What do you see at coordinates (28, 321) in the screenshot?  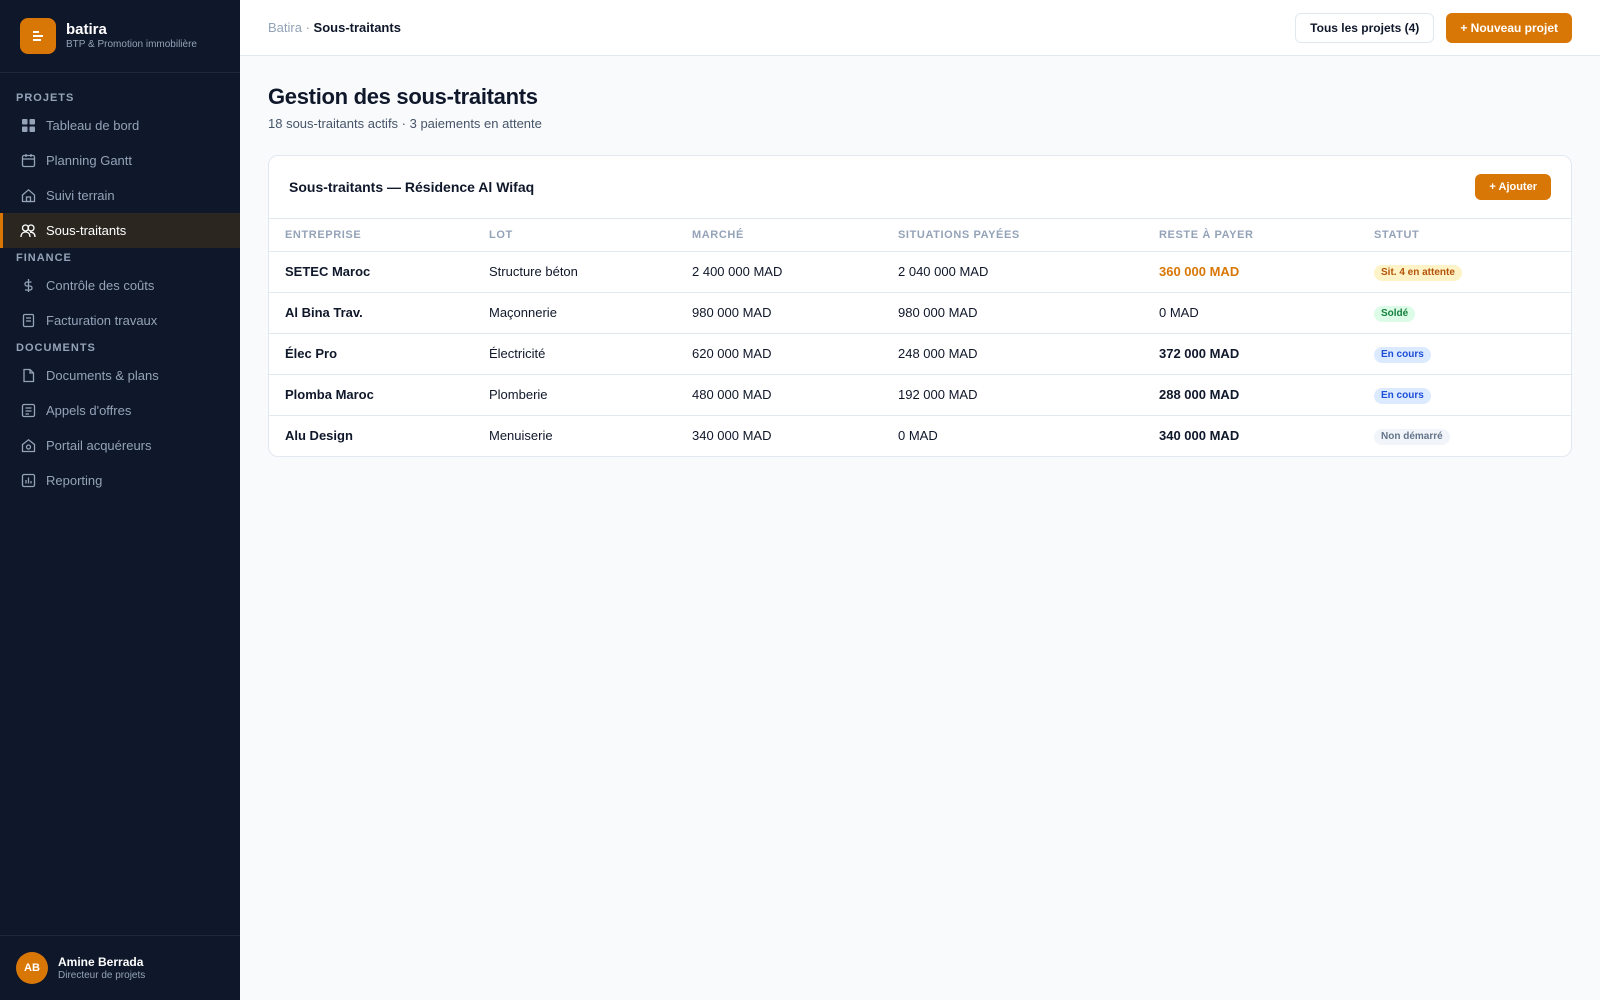 I see `invoice-icon` at bounding box center [28, 321].